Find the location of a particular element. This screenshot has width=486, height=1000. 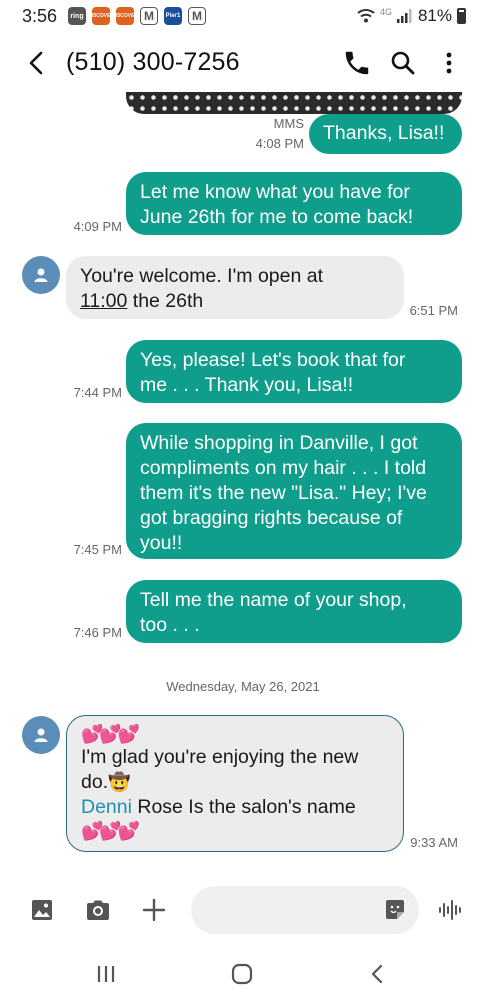

wifi-icon is located at coordinates (366, 16).